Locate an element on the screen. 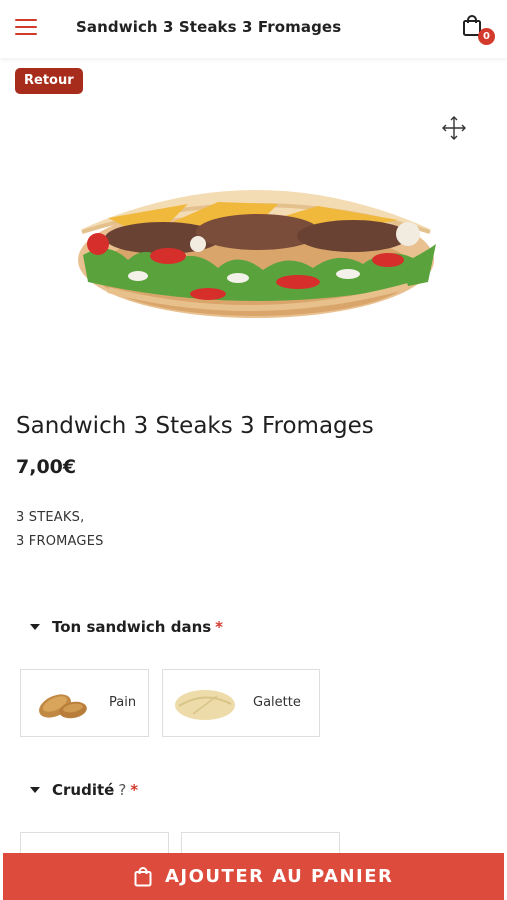 The image size is (507, 900). section-title: Crudité is located at coordinates (83, 790).